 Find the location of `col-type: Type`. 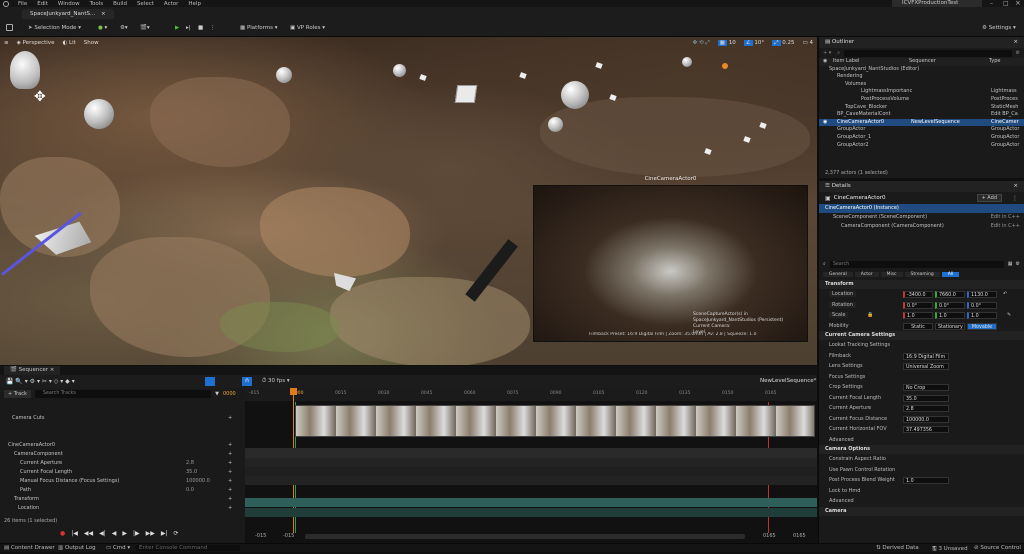

col-type: Type is located at coordinates (994, 62).